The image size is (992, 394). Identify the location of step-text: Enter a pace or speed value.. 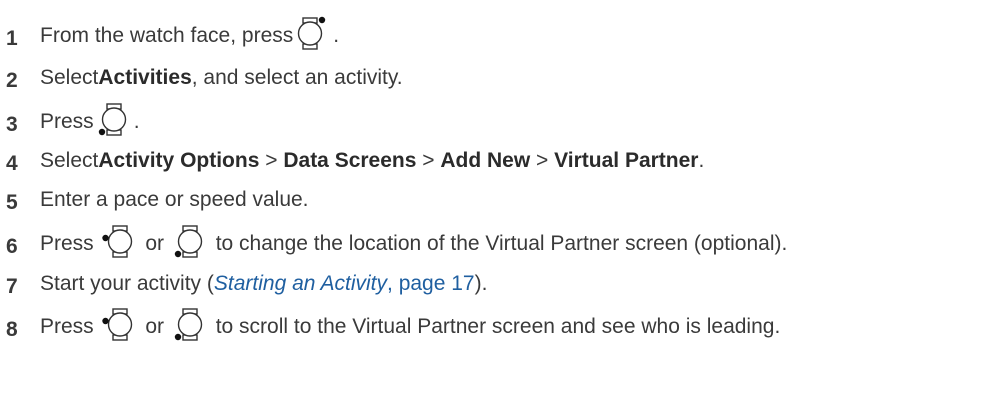
(174, 199).